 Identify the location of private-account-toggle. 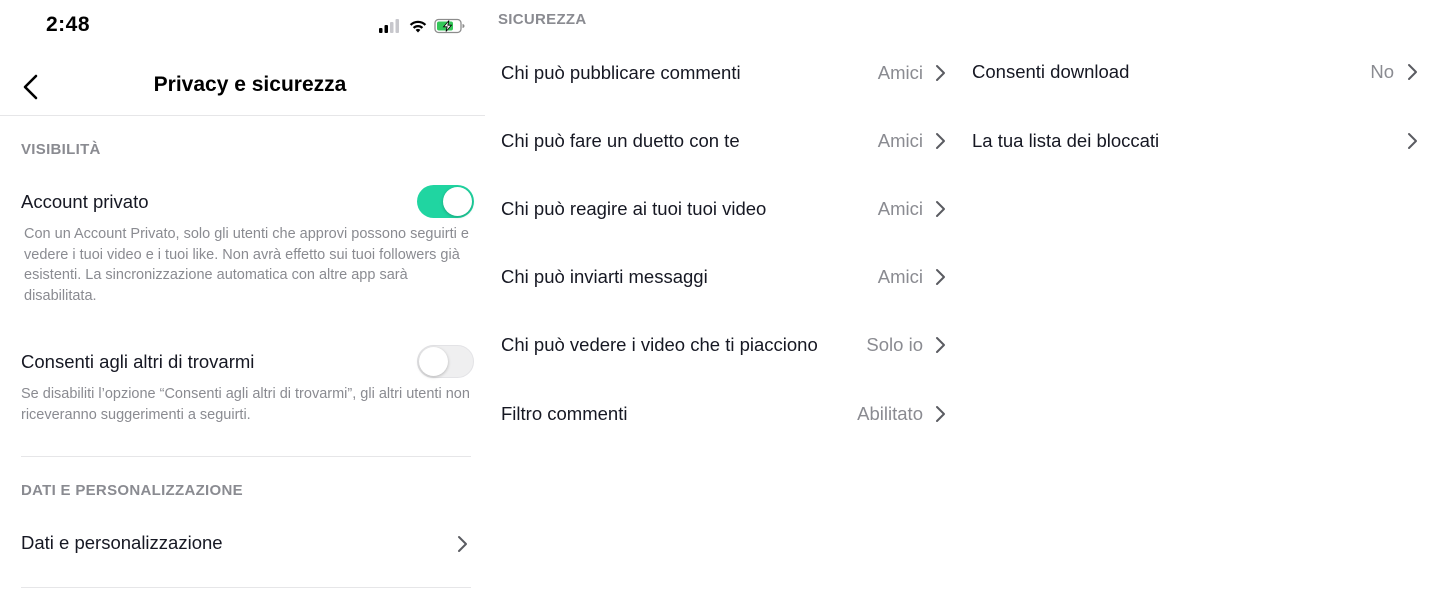
(445, 201).